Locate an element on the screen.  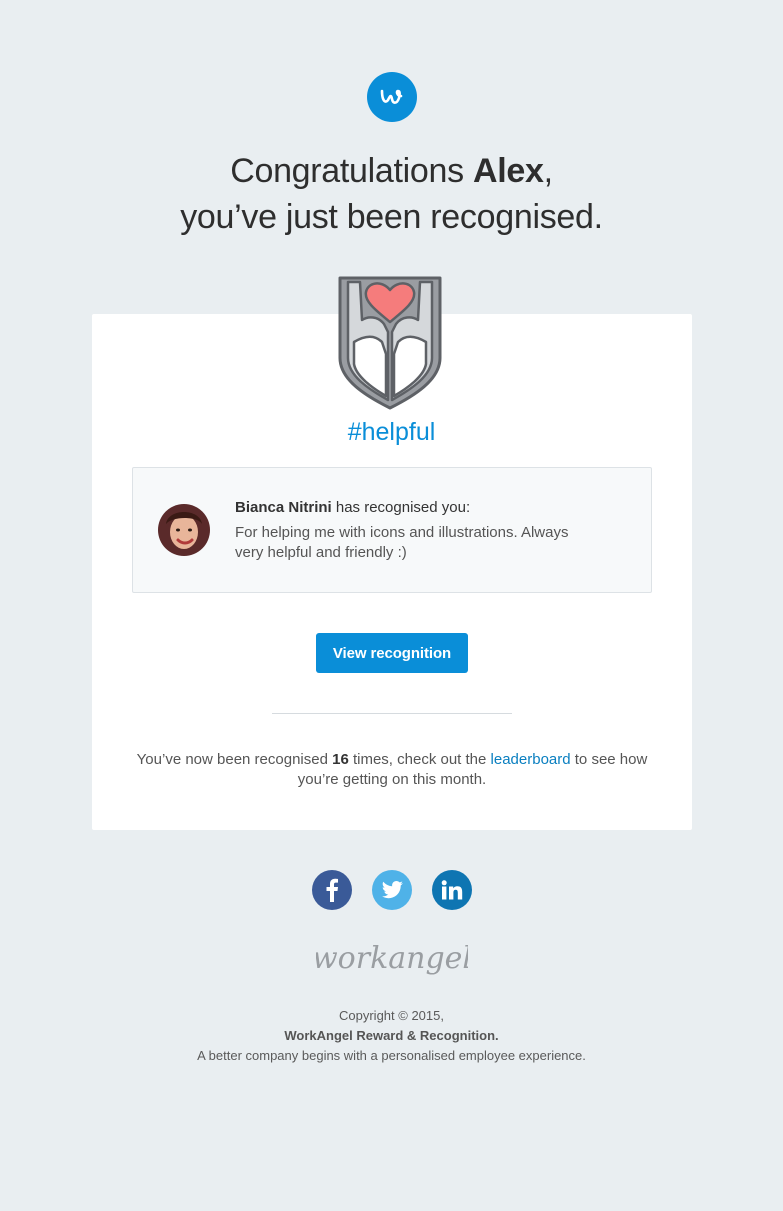
company-name: WorkAngel Reward & Recognition. is located at coordinates (391, 1035).